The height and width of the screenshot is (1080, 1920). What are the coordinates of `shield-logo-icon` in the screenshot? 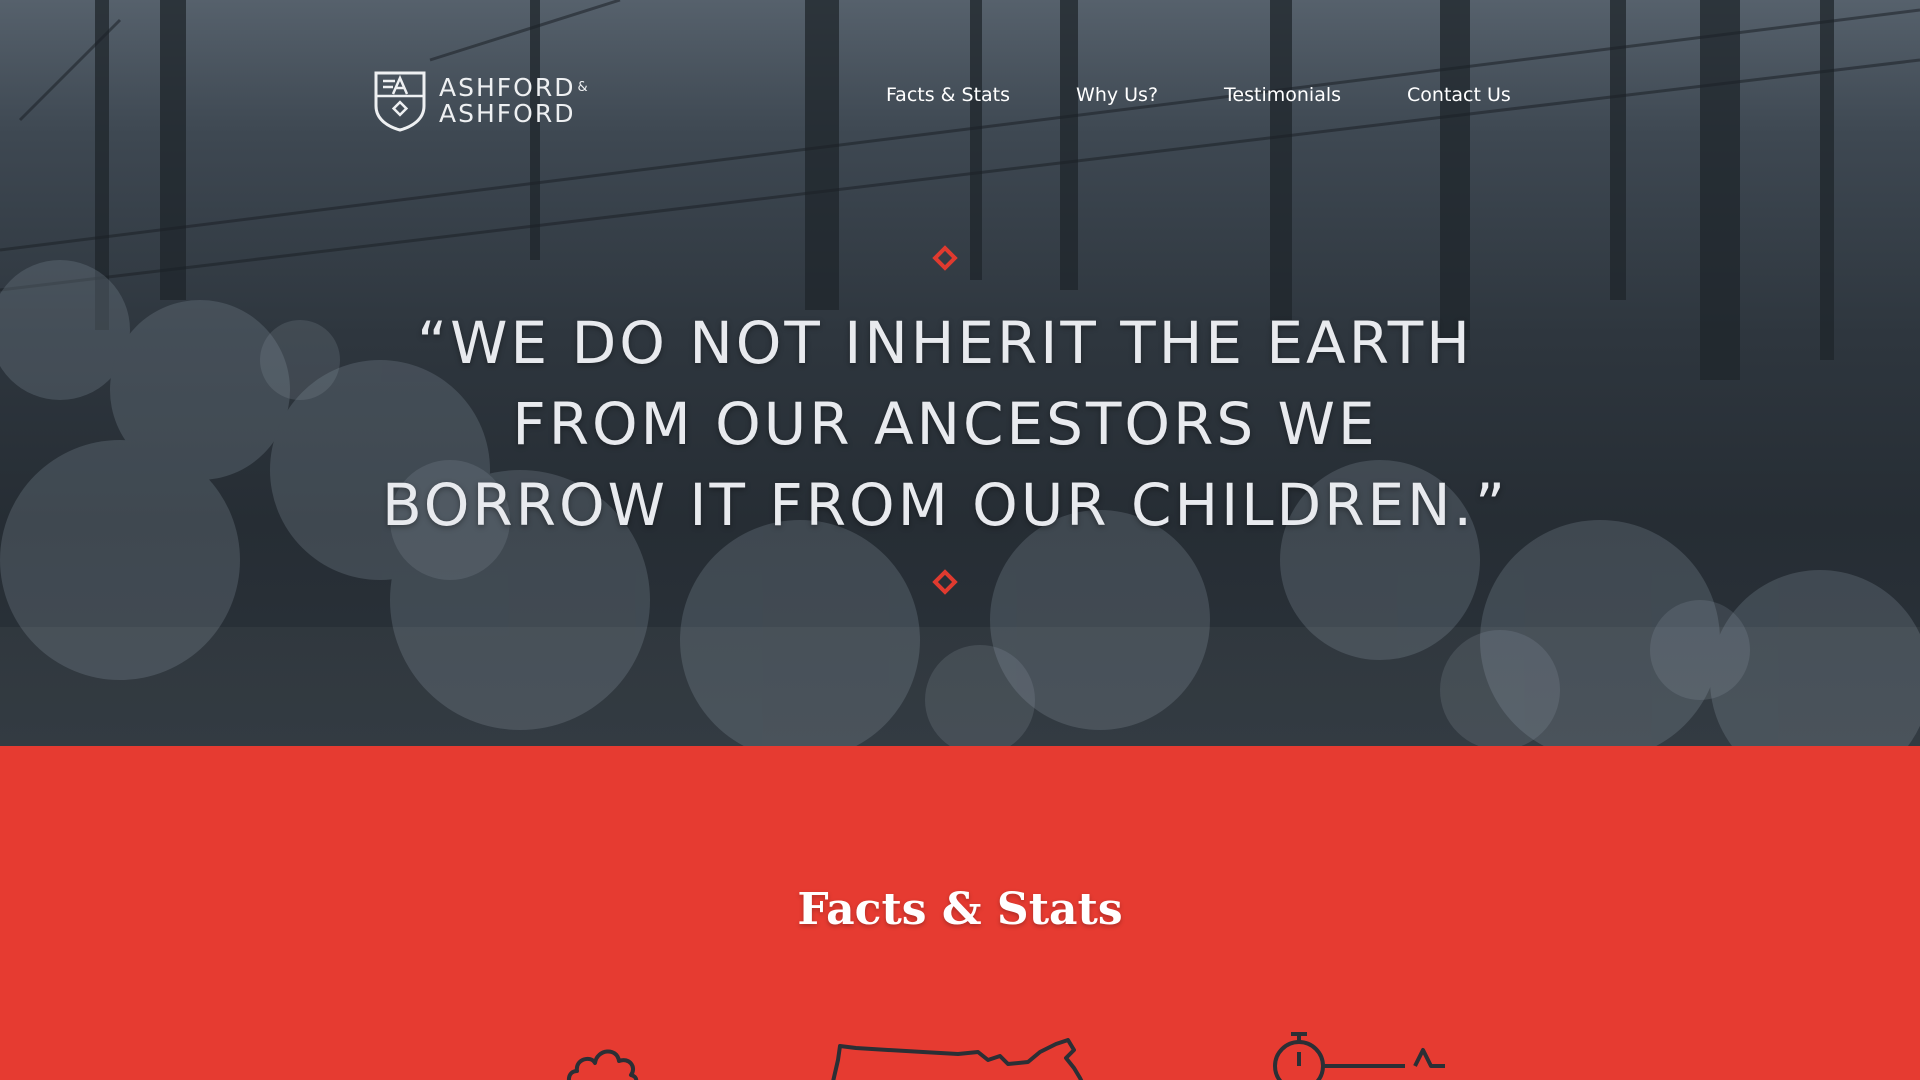 It's located at (400, 101).